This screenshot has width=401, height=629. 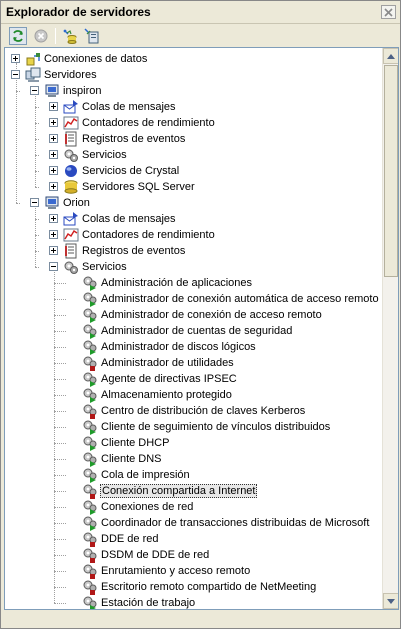 What do you see at coordinates (148, 603) in the screenshot?
I see `tree-node-label: Estación de trabajo` at bounding box center [148, 603].